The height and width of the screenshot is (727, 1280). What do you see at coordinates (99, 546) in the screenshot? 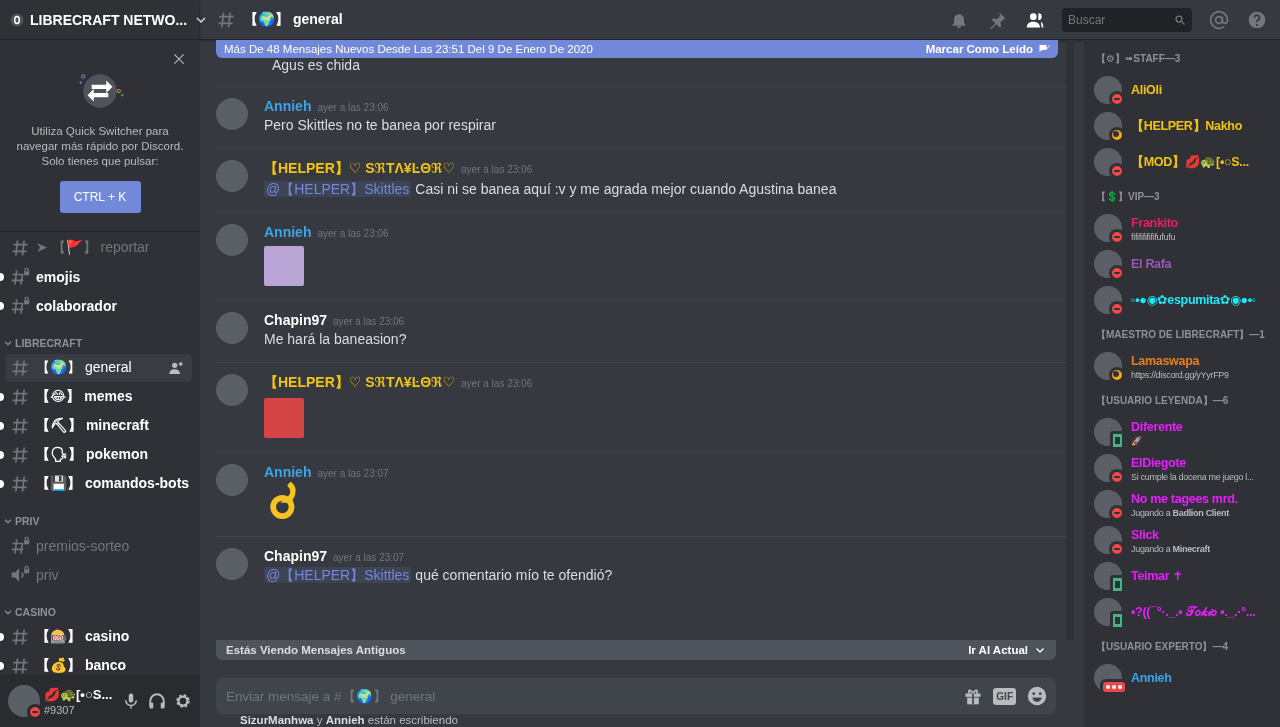
I see `channel-item: premios-sorteo` at bounding box center [99, 546].